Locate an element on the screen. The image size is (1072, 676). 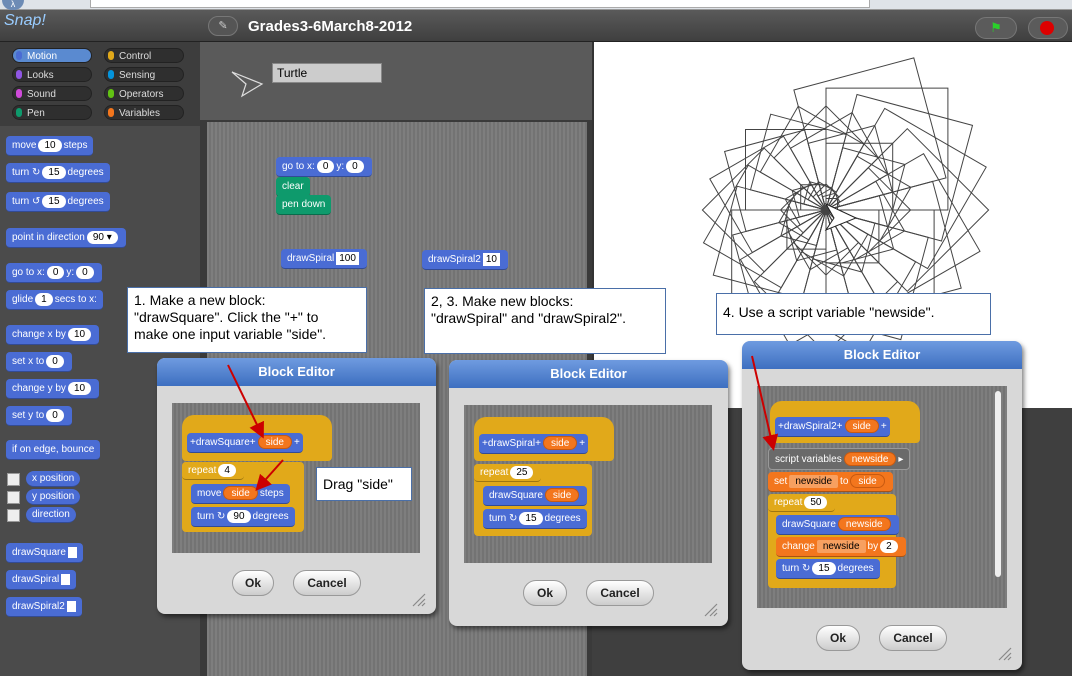
drawsquare-block: drawSquare side is located at coordinates (535, 496).